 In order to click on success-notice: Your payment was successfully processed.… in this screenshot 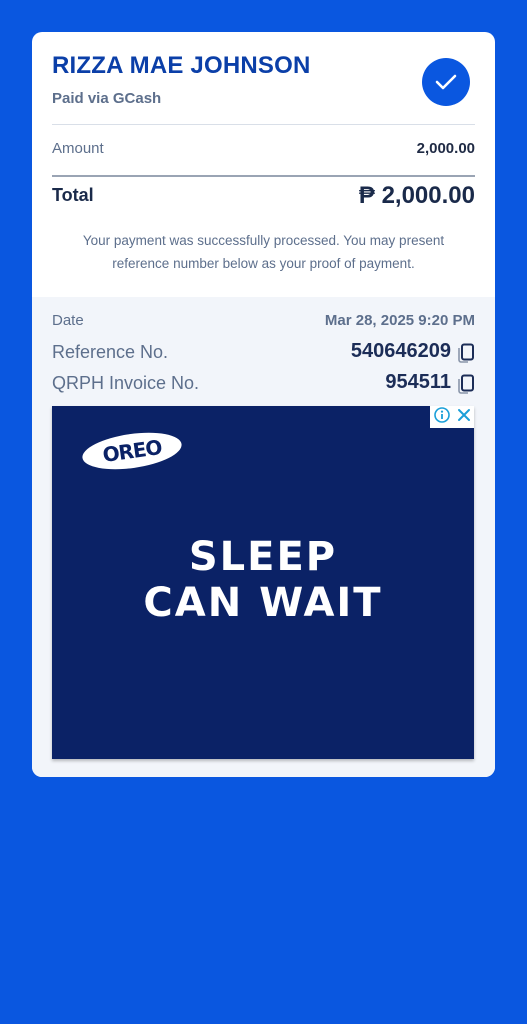, I will do `click(263, 252)`.